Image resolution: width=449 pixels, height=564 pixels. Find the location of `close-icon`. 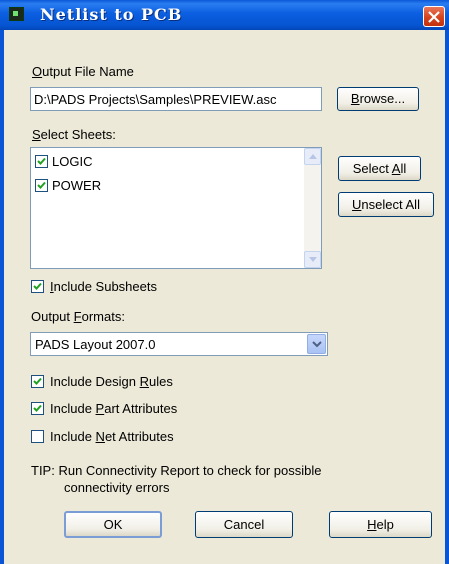

close-icon is located at coordinates (434, 17).